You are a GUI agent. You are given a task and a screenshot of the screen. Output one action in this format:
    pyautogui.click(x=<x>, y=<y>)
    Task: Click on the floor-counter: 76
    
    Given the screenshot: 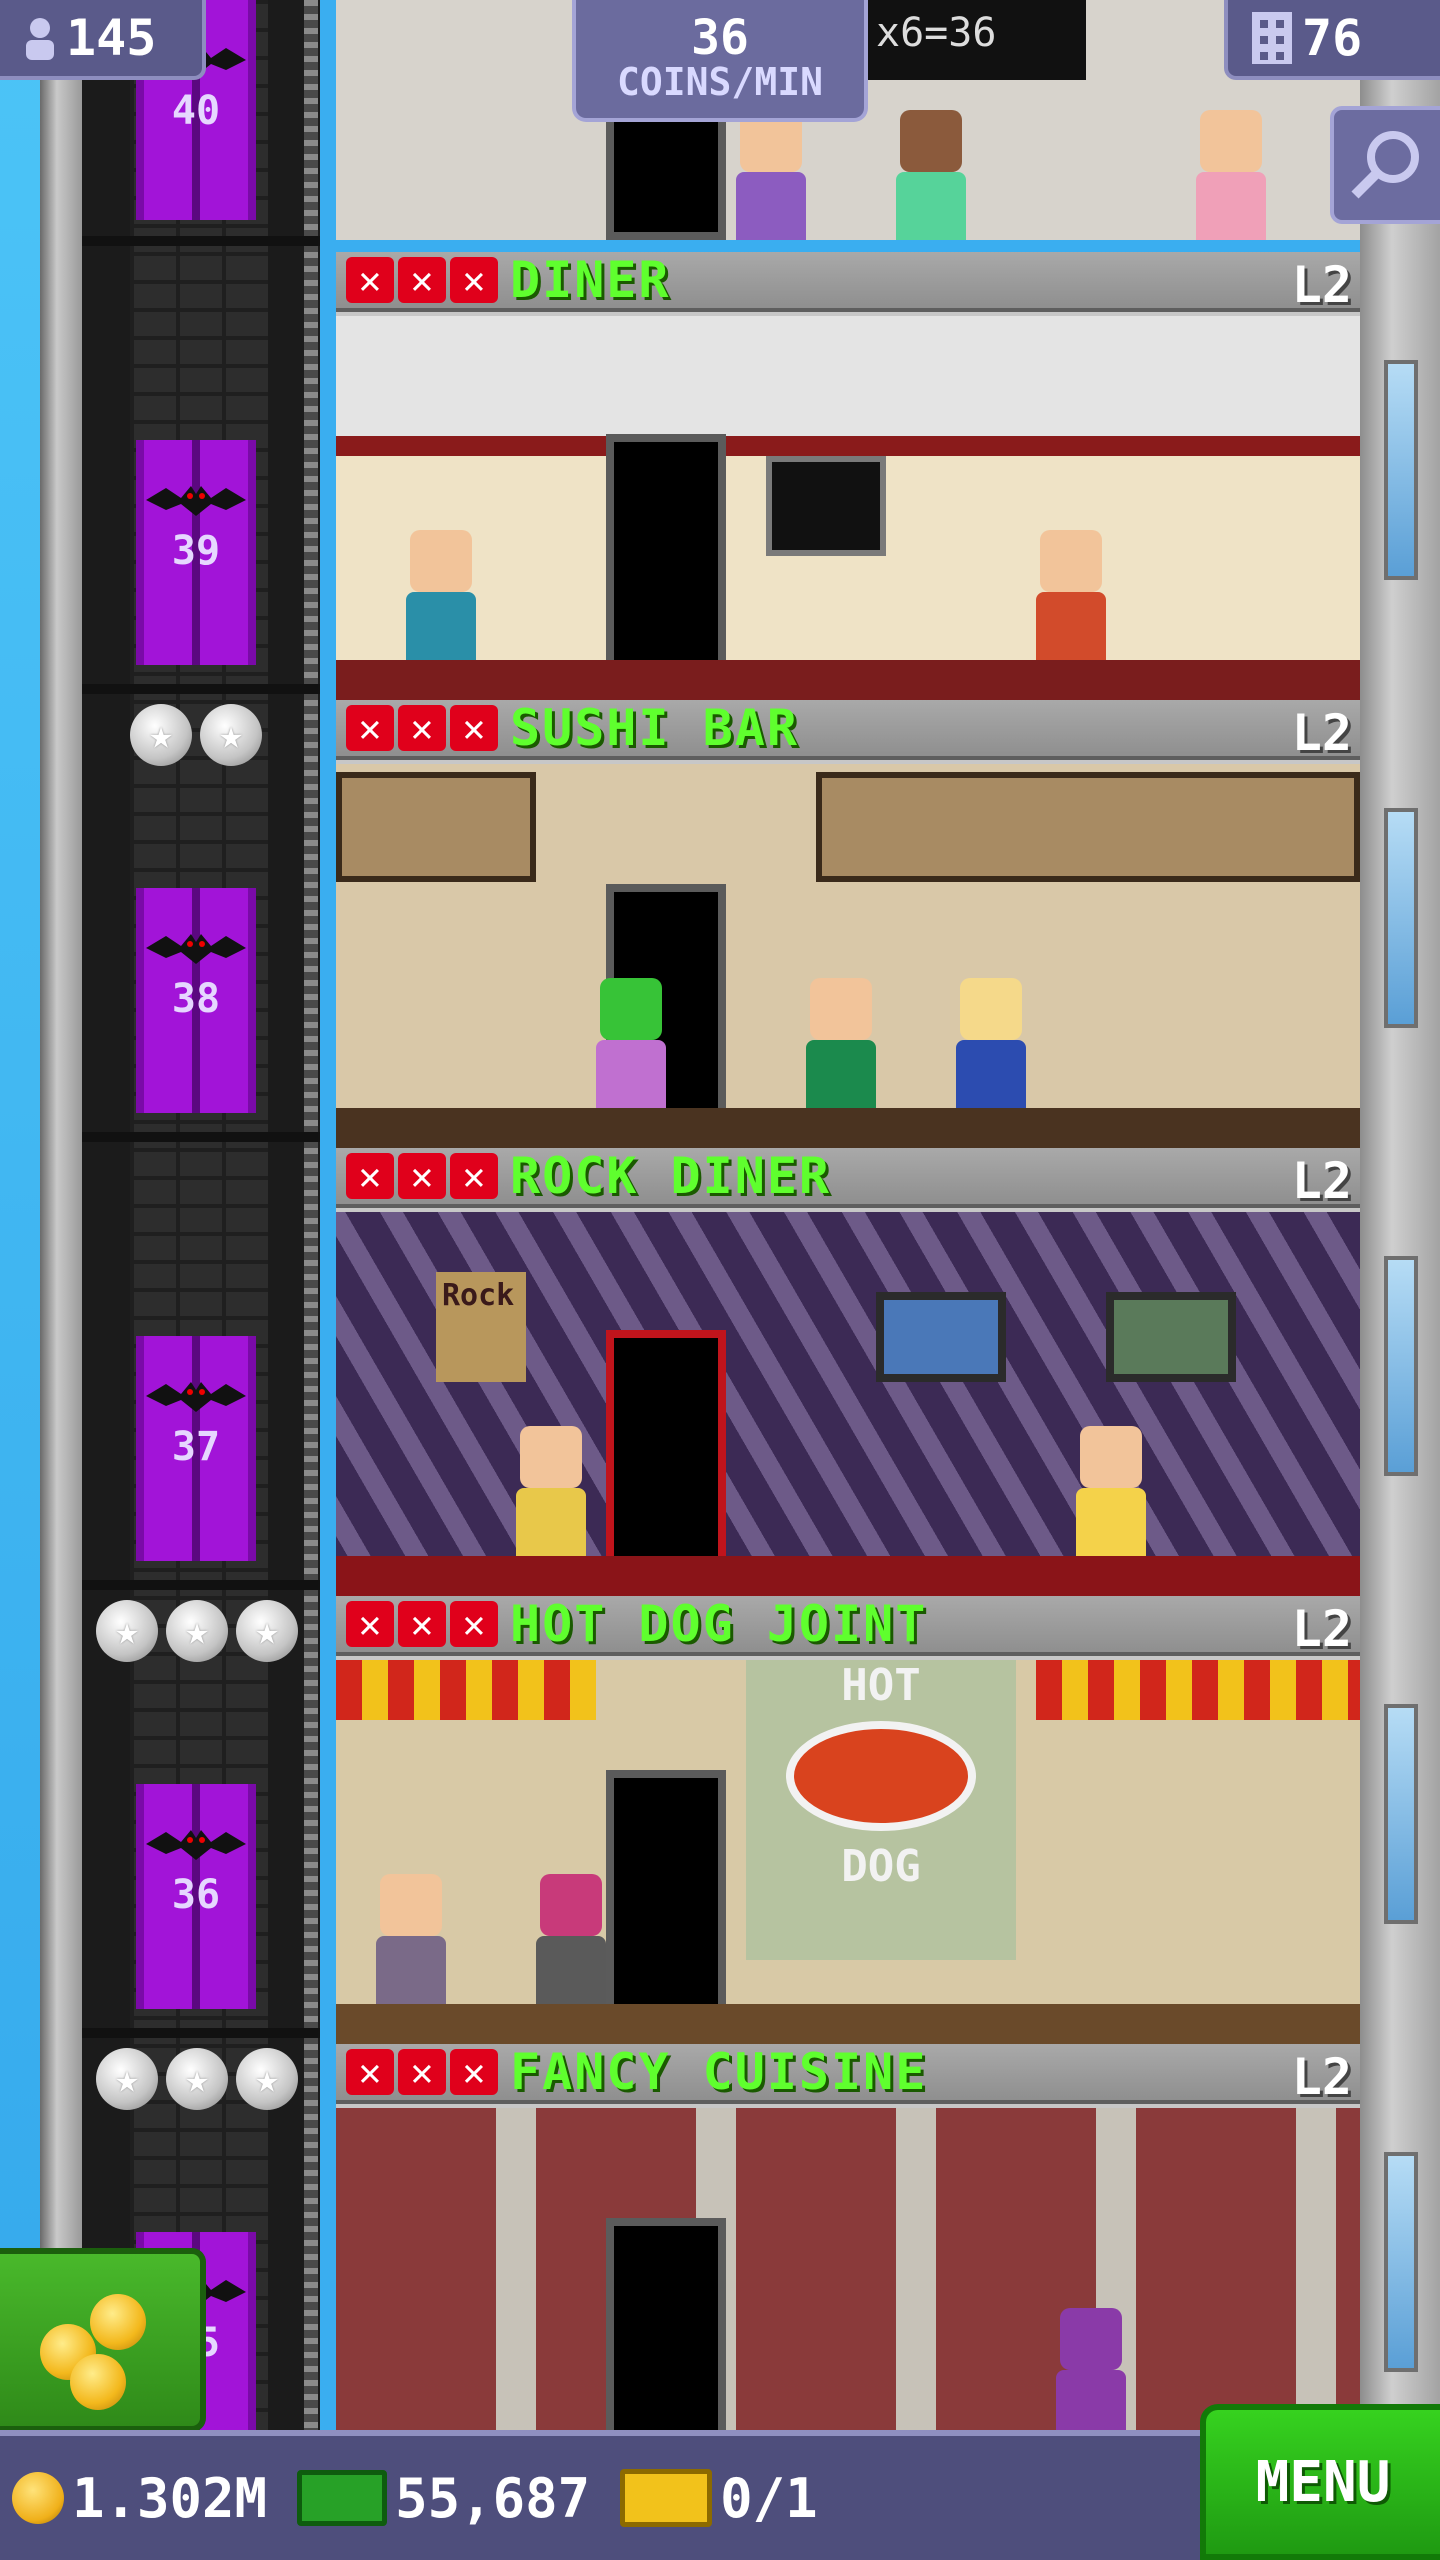 What is the action you would take?
    pyautogui.click(x=1332, y=40)
    